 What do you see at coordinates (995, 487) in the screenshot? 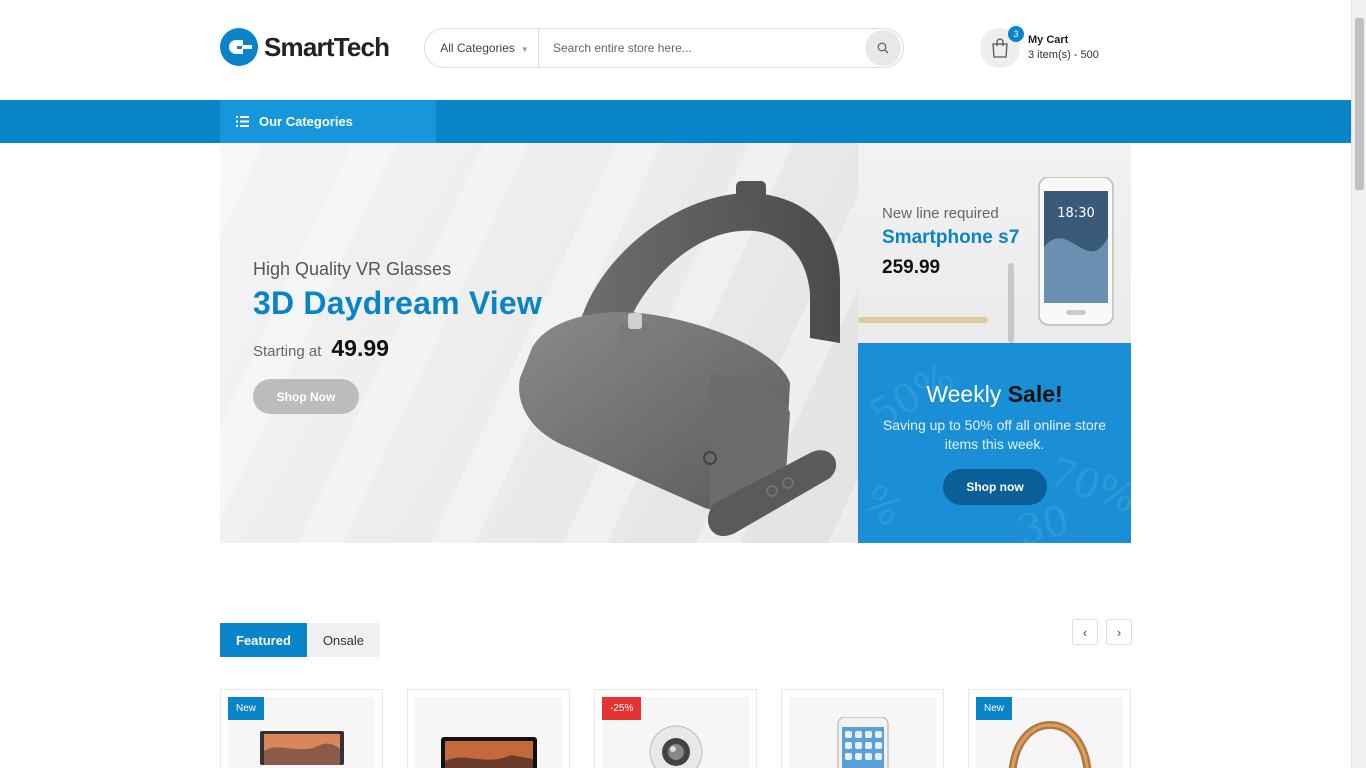
I see `weekly-sale-shop-now-button: Shop now` at bounding box center [995, 487].